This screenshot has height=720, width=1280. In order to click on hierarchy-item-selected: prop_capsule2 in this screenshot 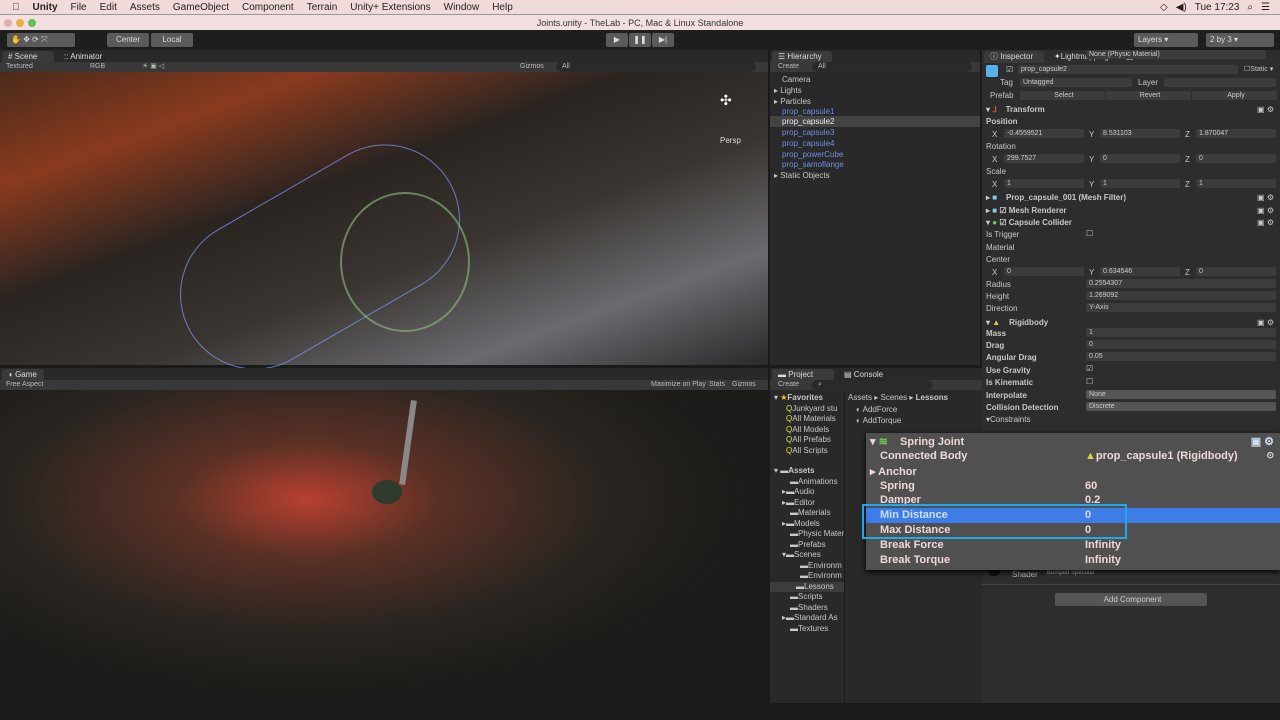, I will do `click(808, 121)`.